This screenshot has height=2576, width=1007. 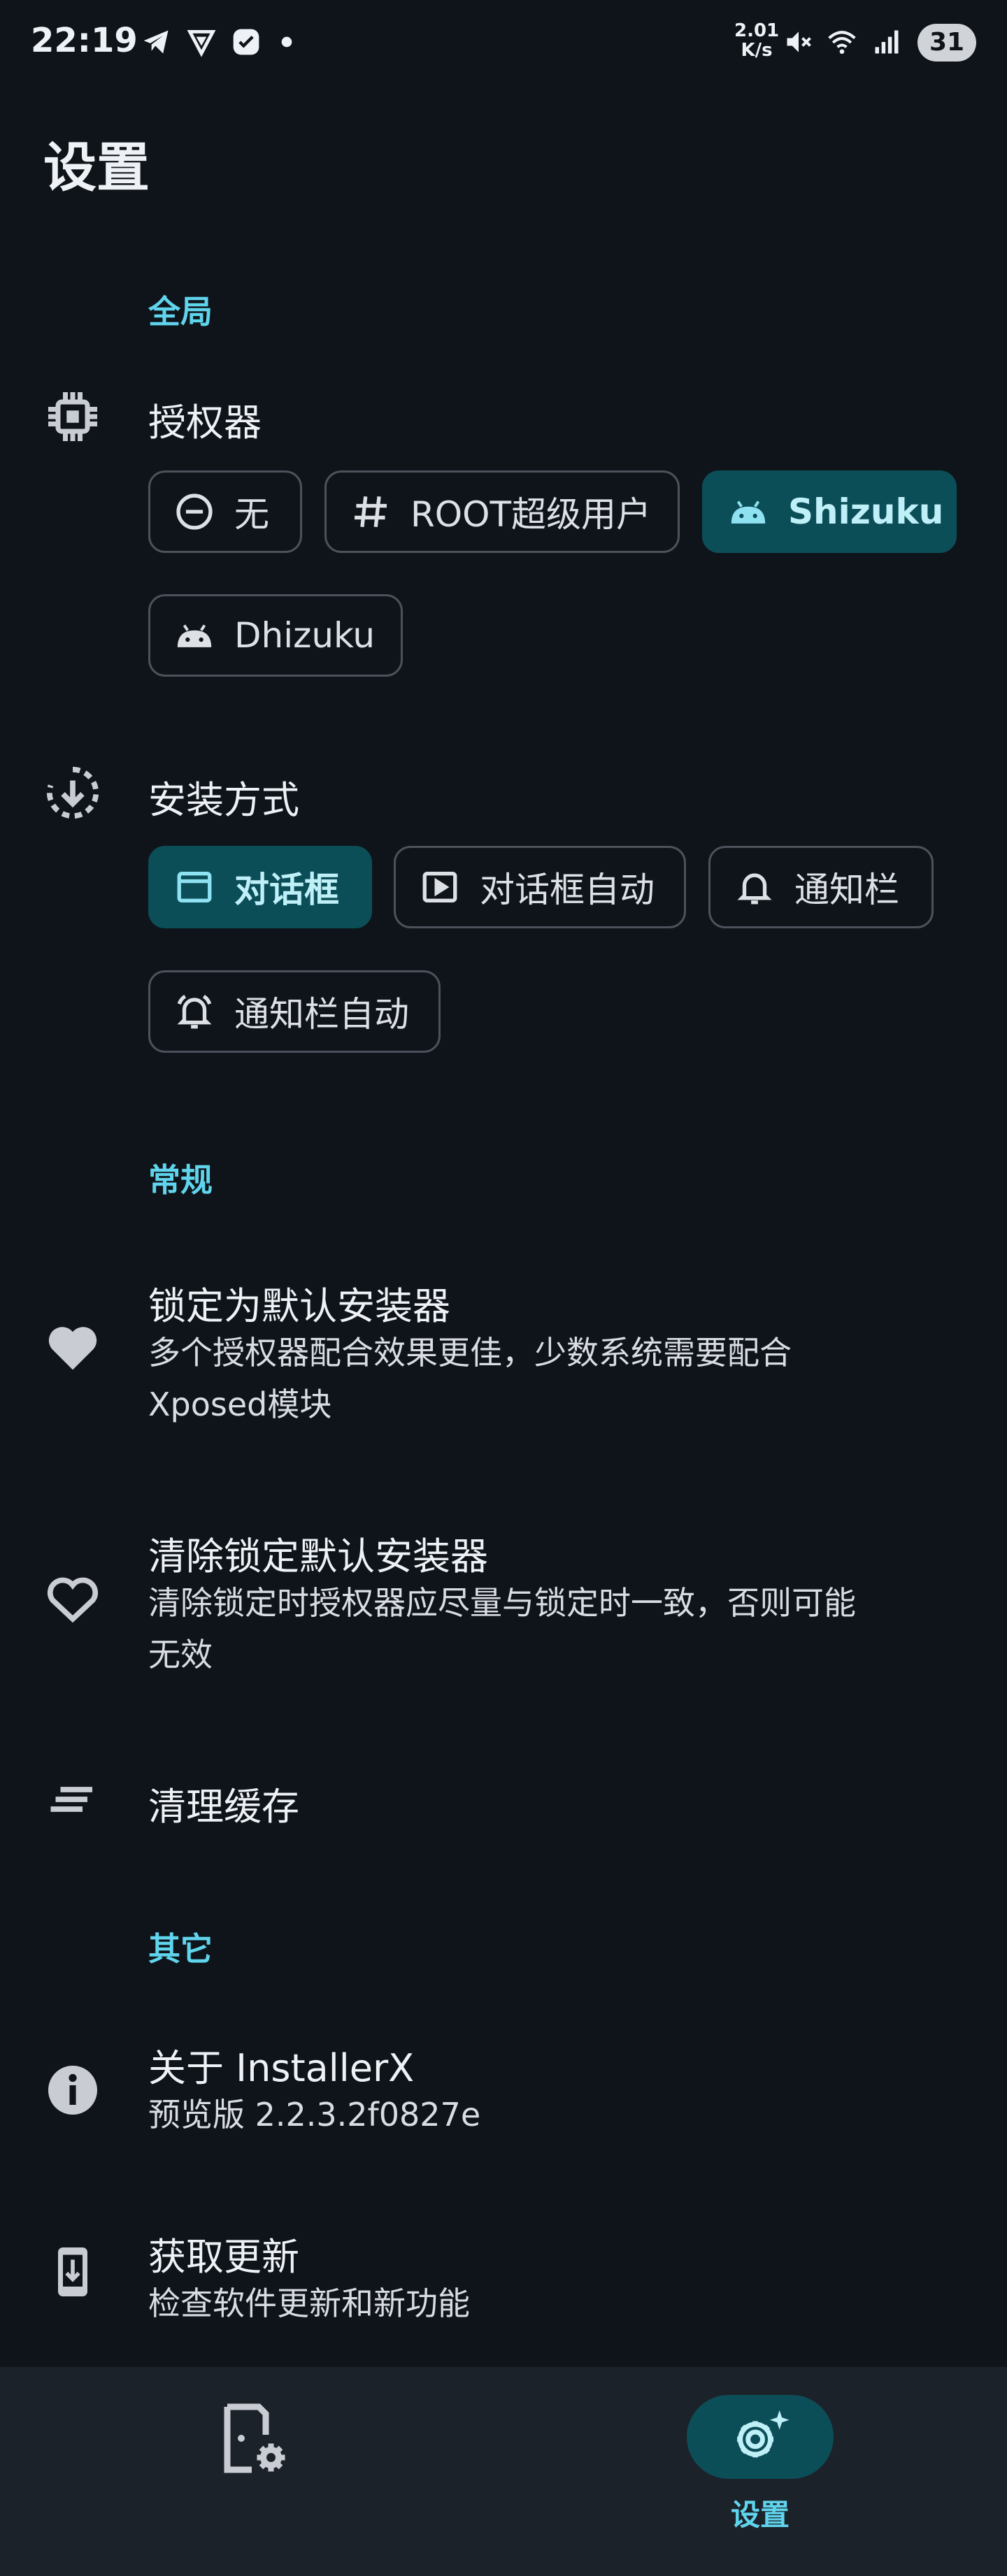 I want to click on subtitle-line: 清除锁定时授权器应尽量与锁定时一致，否则可能, so click(x=502, y=1603).